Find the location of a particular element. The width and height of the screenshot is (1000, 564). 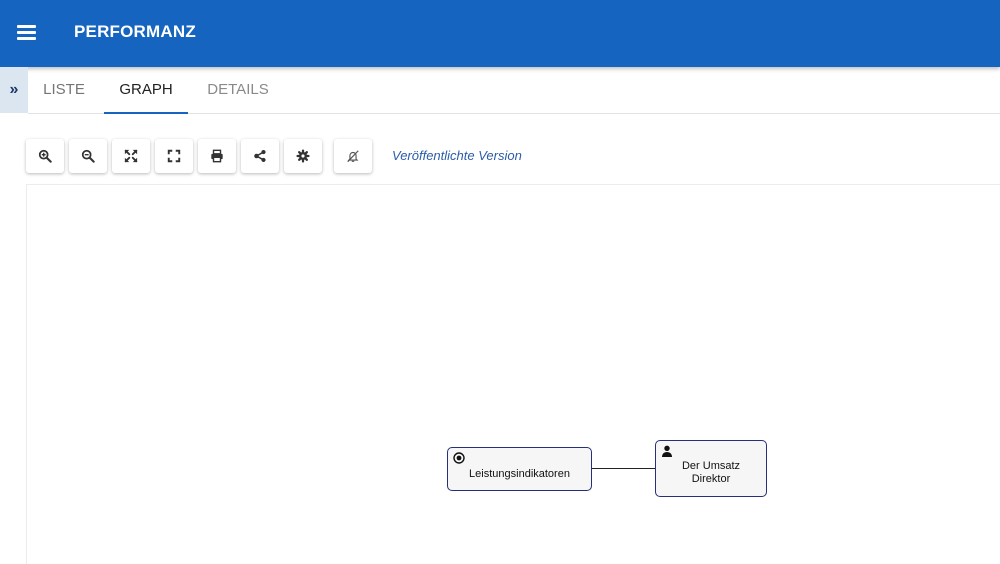

node-label: Der Umsatz Direktor is located at coordinates (711, 472).